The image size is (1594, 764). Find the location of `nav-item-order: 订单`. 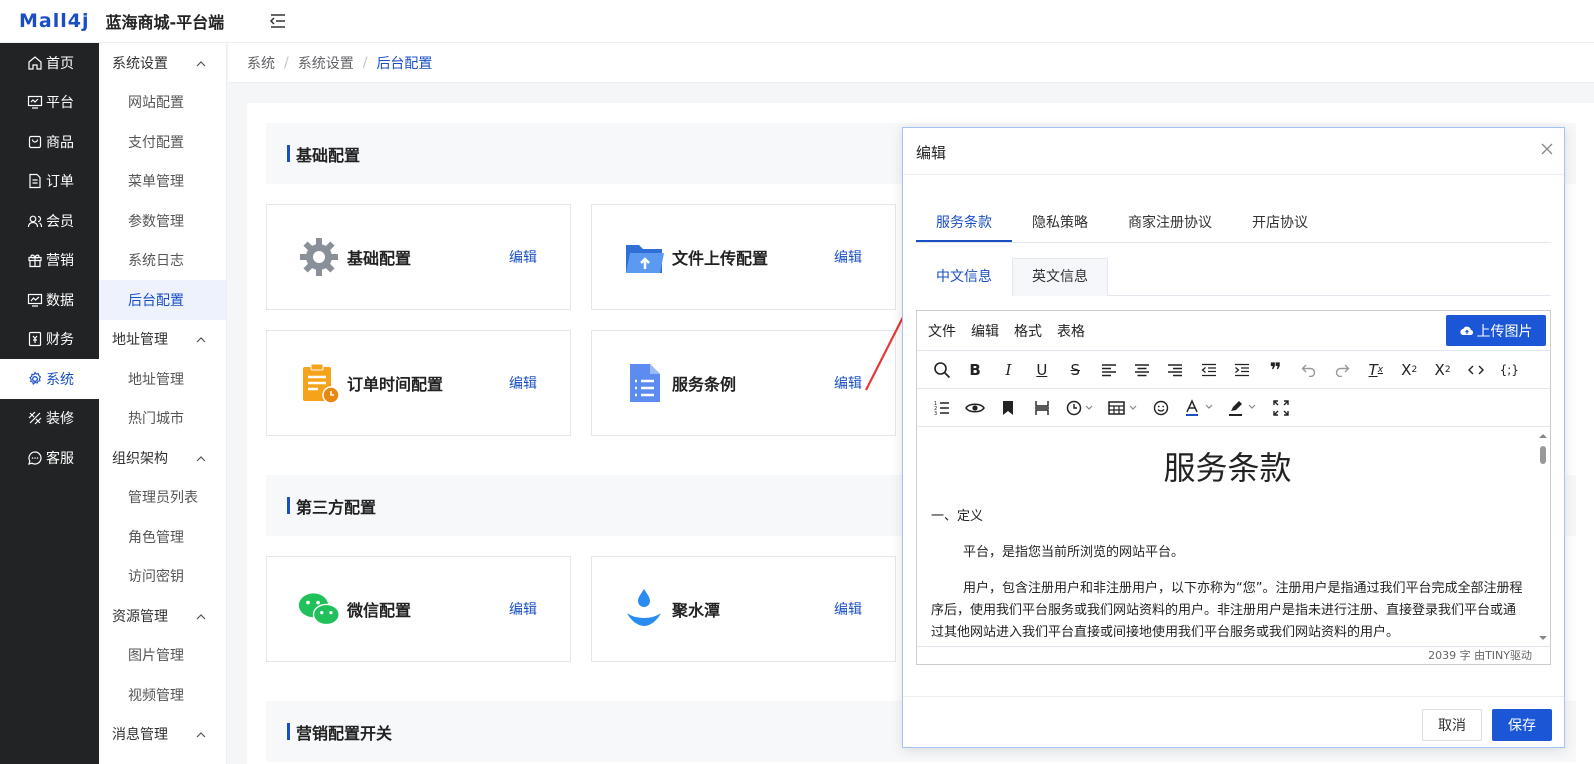

nav-item-order: 订单 is located at coordinates (49, 182).